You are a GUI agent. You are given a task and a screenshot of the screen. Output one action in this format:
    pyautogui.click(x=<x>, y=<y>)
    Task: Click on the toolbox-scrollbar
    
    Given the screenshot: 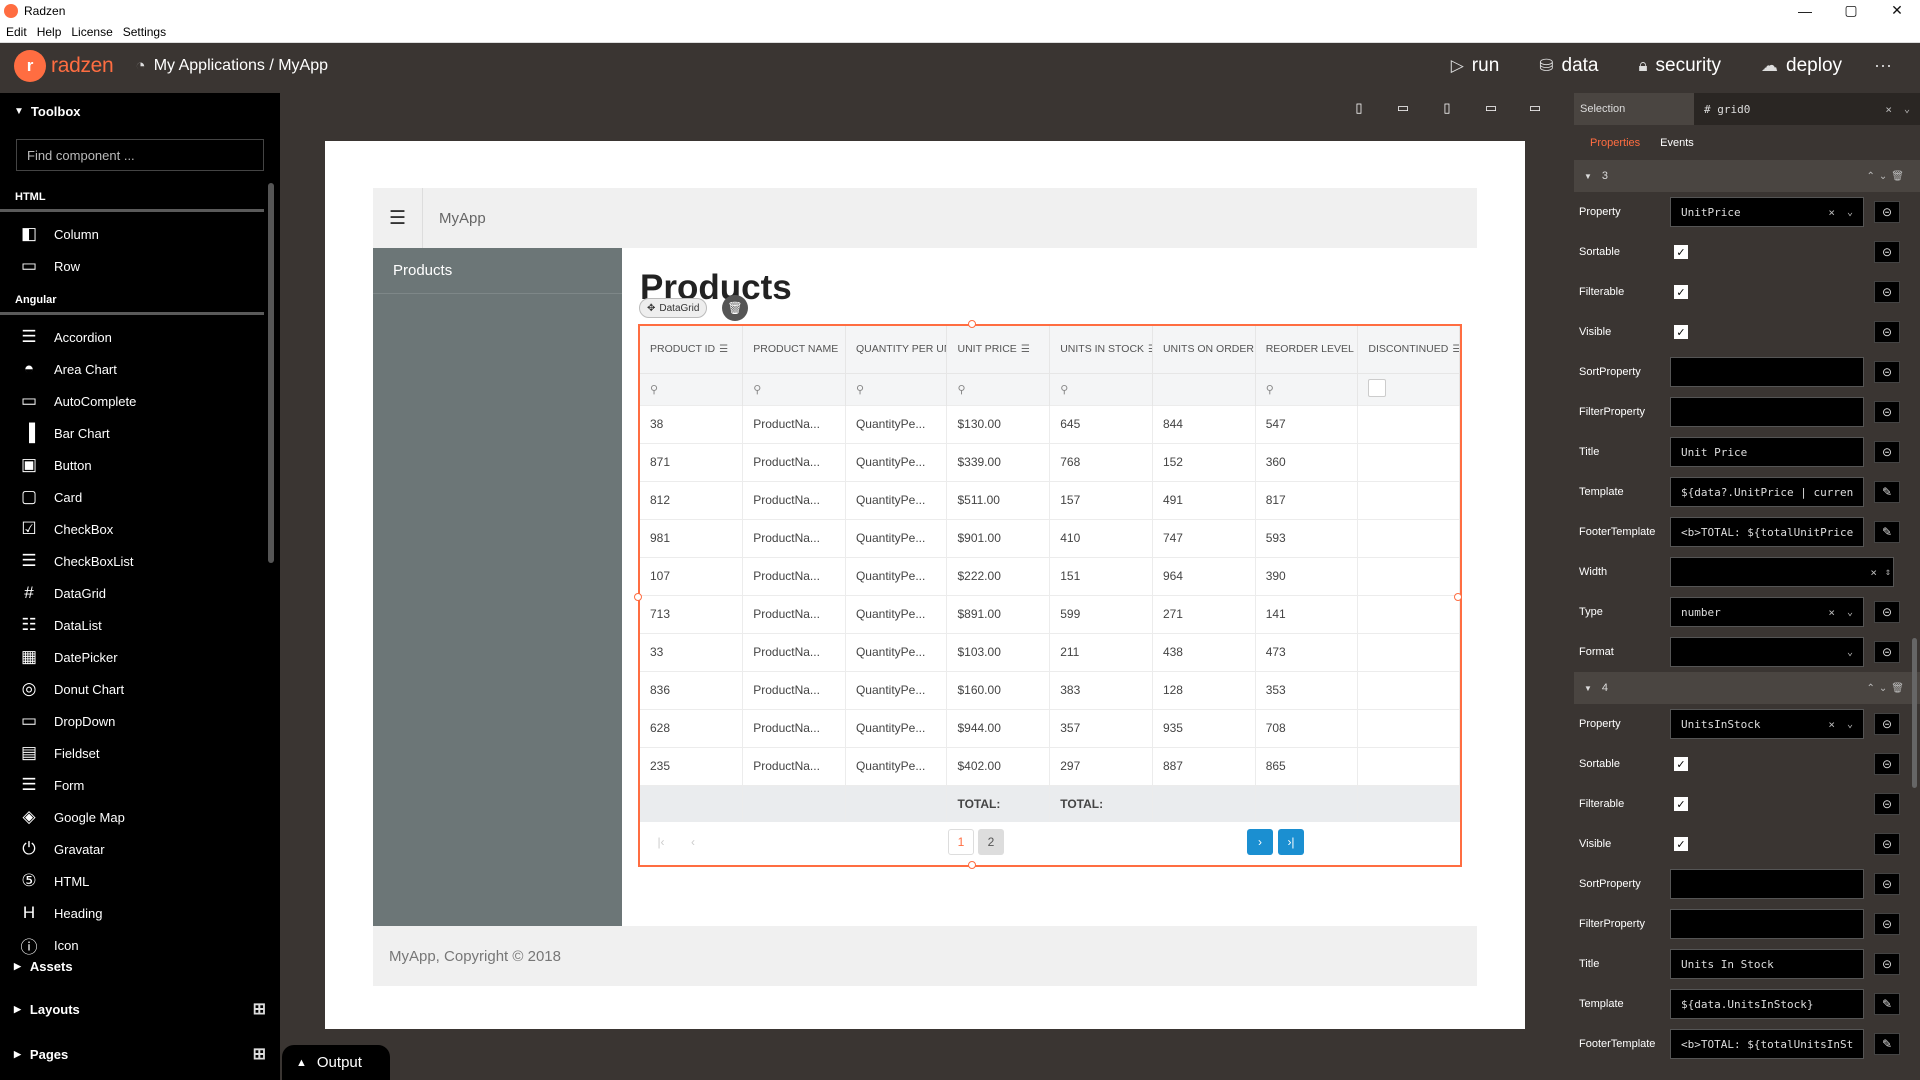 What is the action you would take?
    pyautogui.click(x=271, y=373)
    